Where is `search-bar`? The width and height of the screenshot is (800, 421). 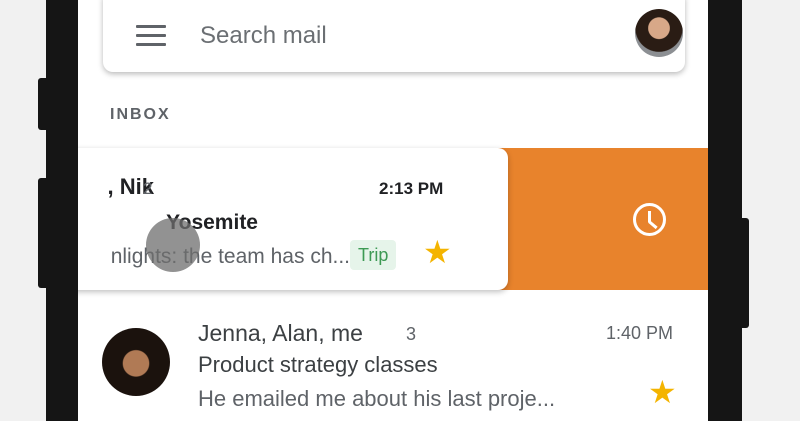 search-bar is located at coordinates (394, 36).